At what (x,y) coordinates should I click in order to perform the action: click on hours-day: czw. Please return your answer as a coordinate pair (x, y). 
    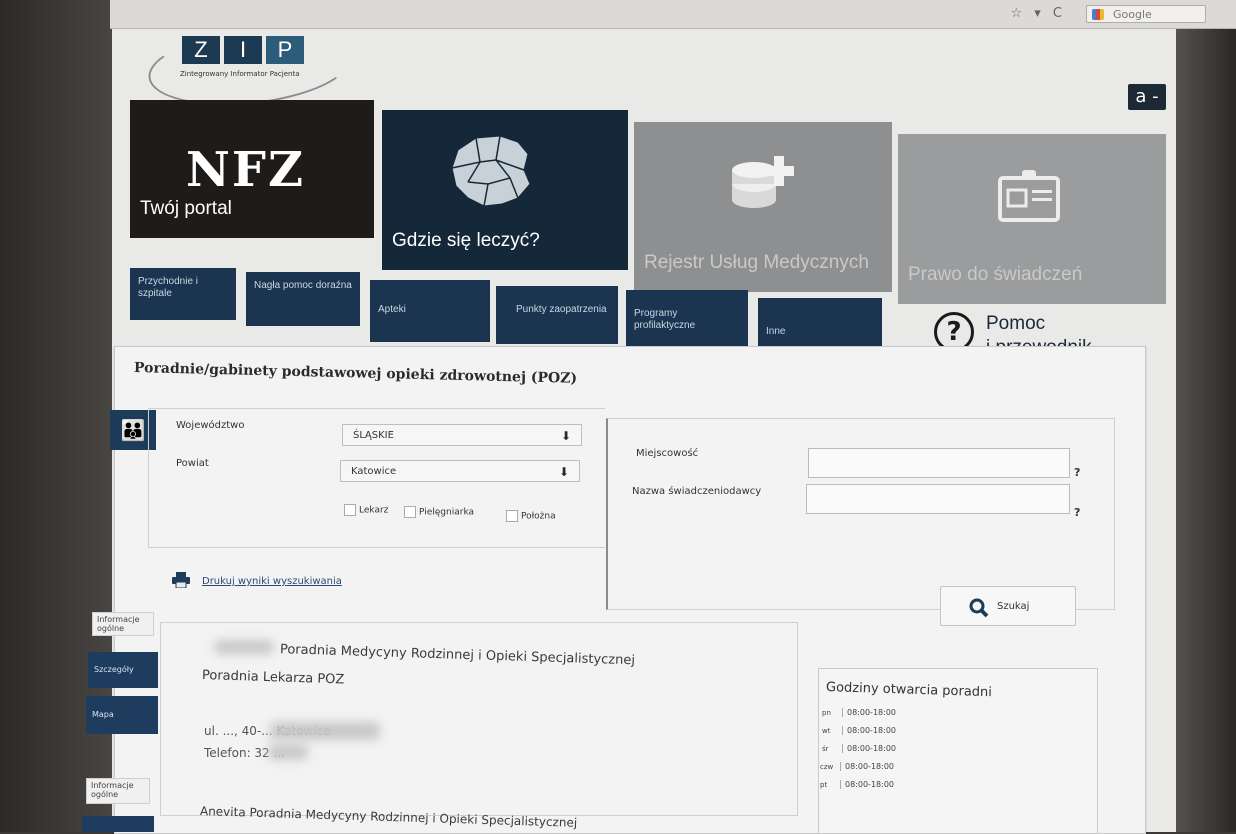
    Looking at the image, I should click on (827, 767).